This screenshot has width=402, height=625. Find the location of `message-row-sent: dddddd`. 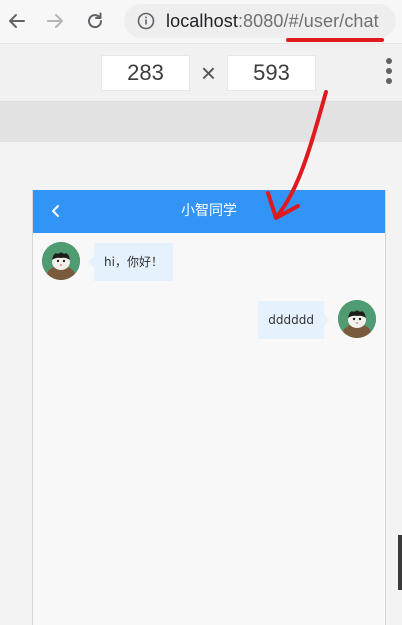

message-row-sent: dddddd is located at coordinates (209, 320).